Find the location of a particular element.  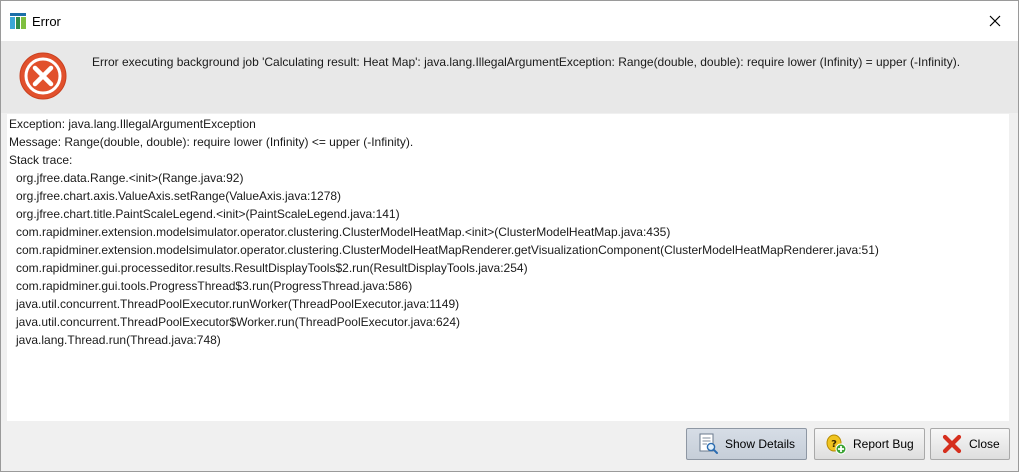

document-search-icon is located at coordinates (708, 443).